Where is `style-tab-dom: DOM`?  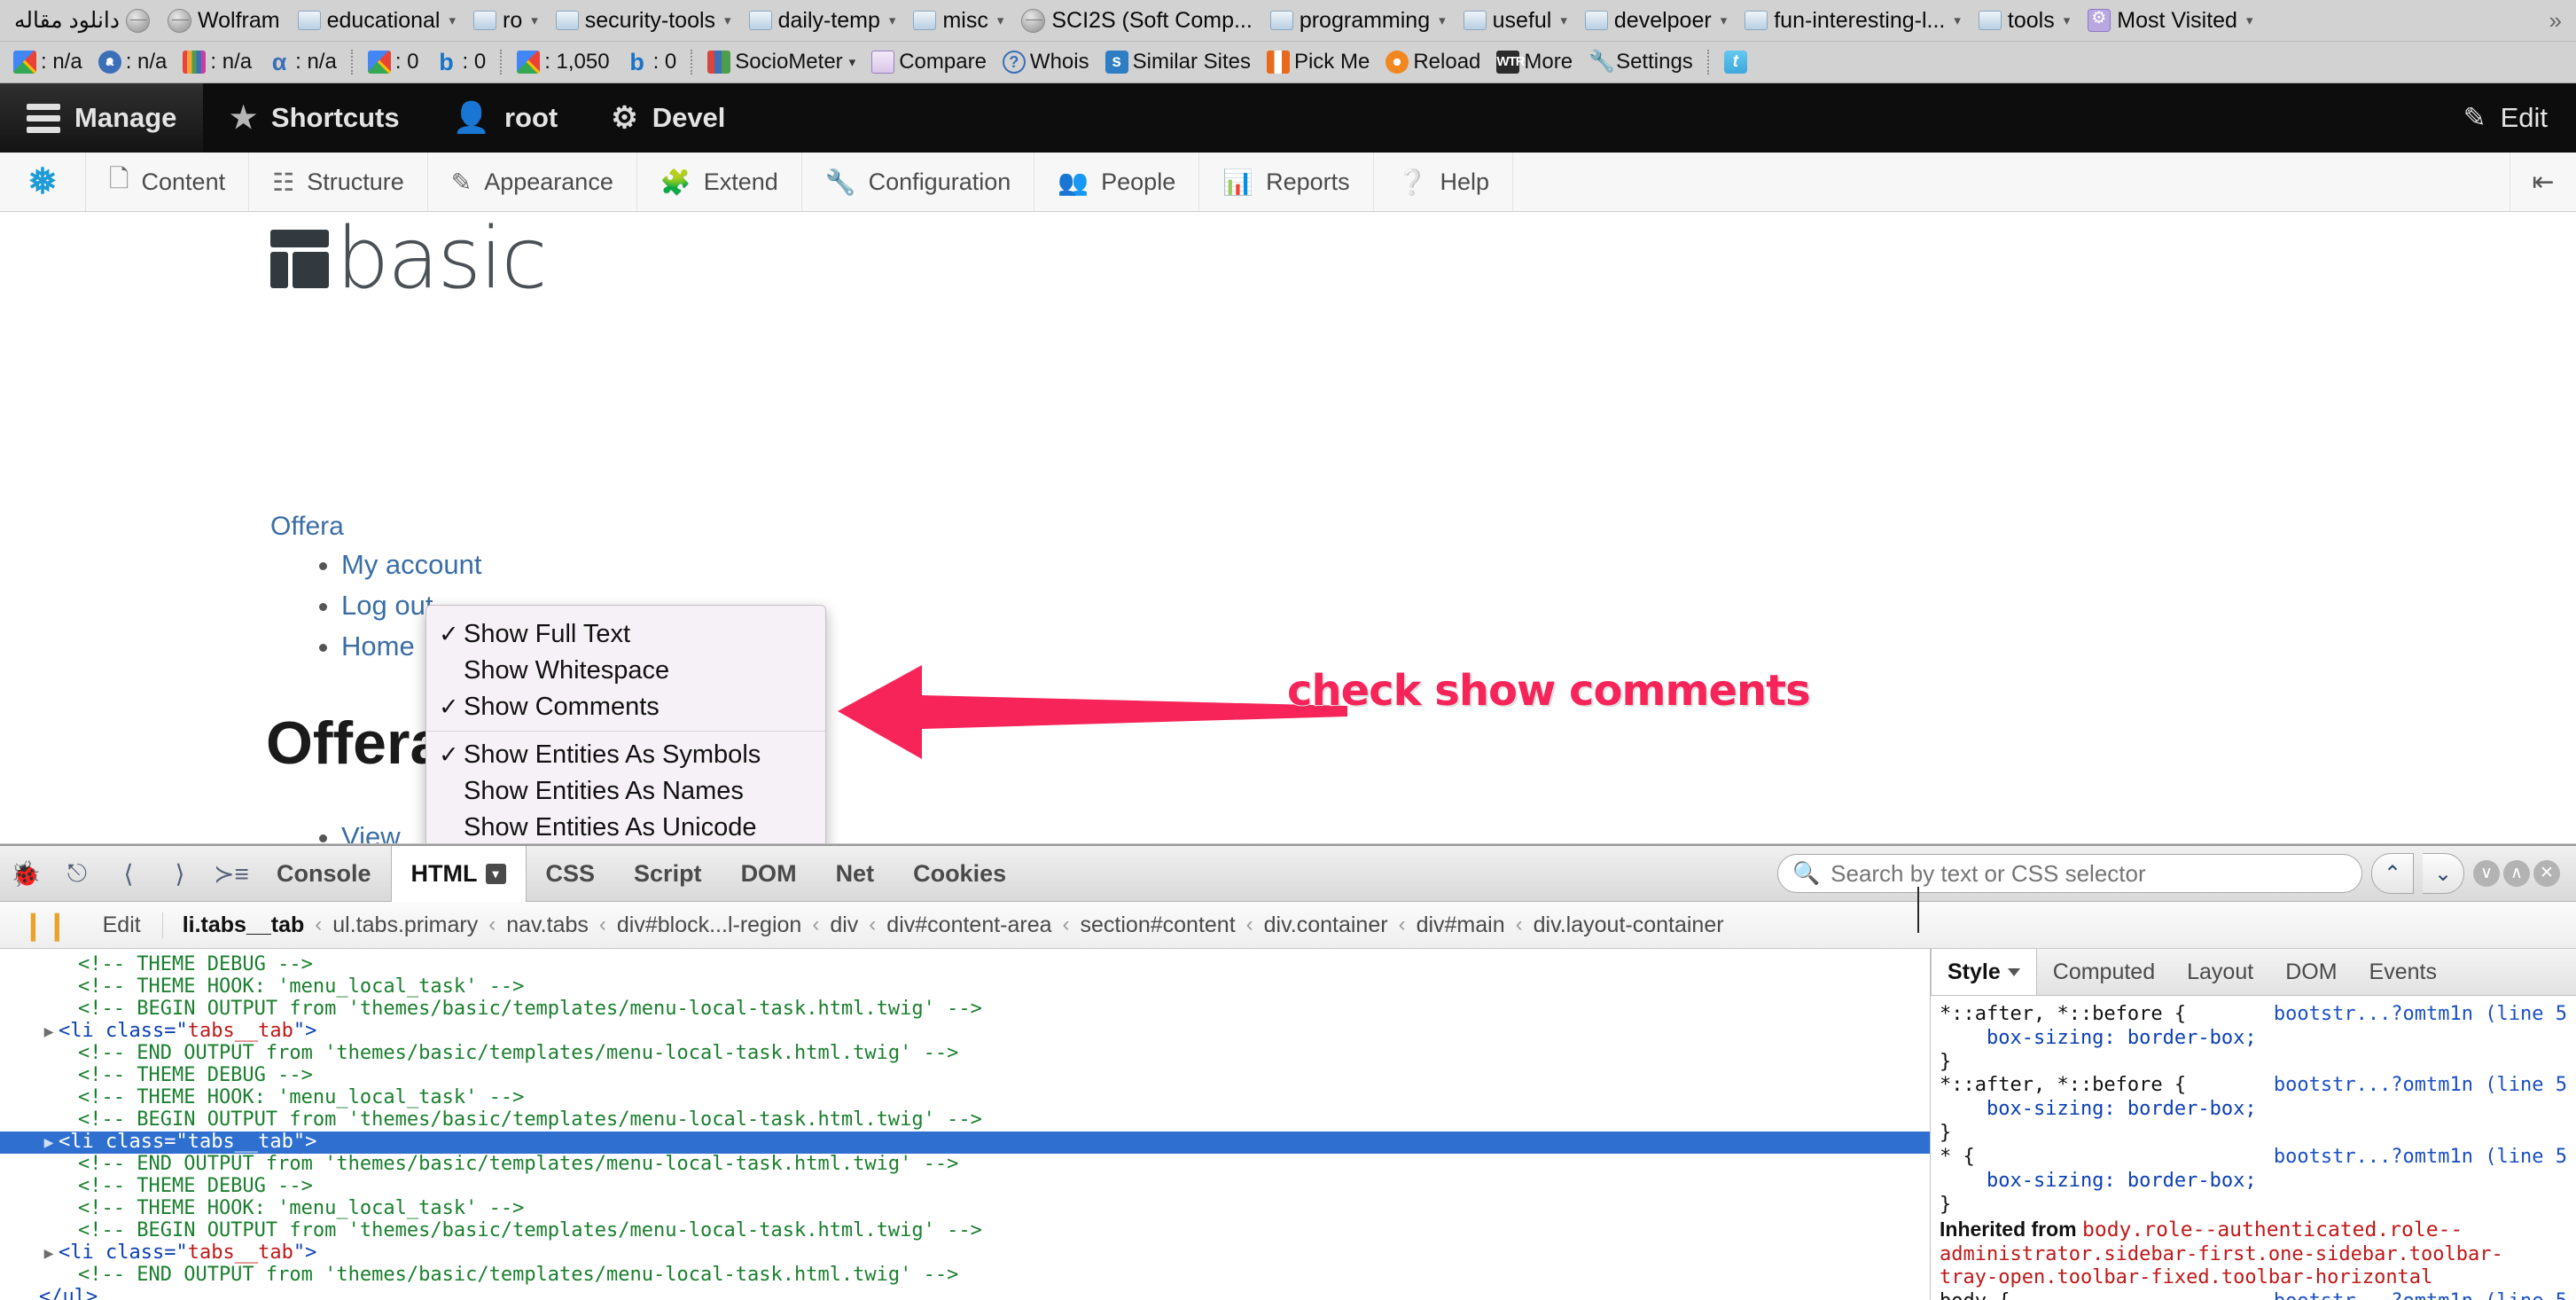 style-tab-dom: DOM is located at coordinates (2311, 972).